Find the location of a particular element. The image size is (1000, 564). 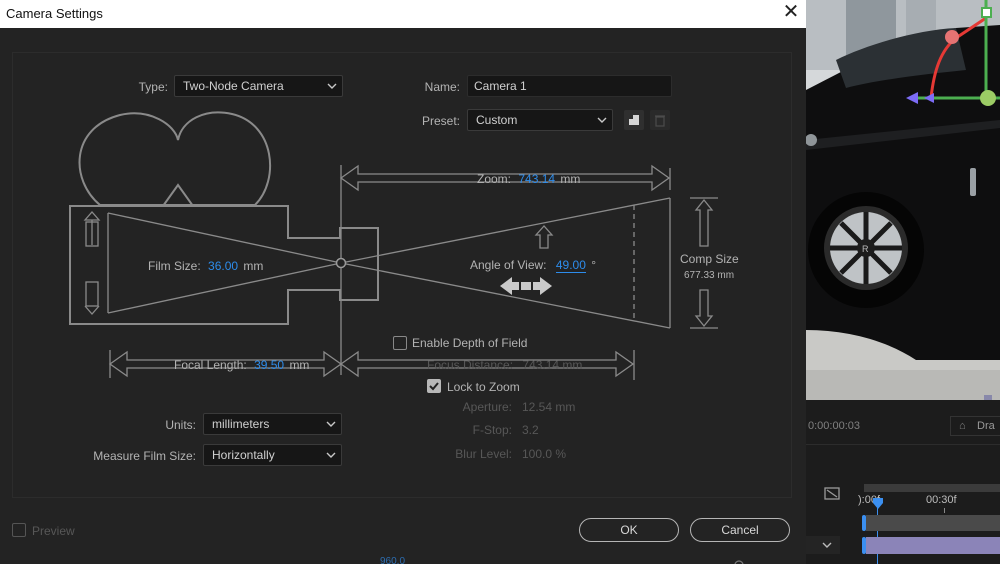

blur-level-value: 100.0 % is located at coordinates (544, 454).